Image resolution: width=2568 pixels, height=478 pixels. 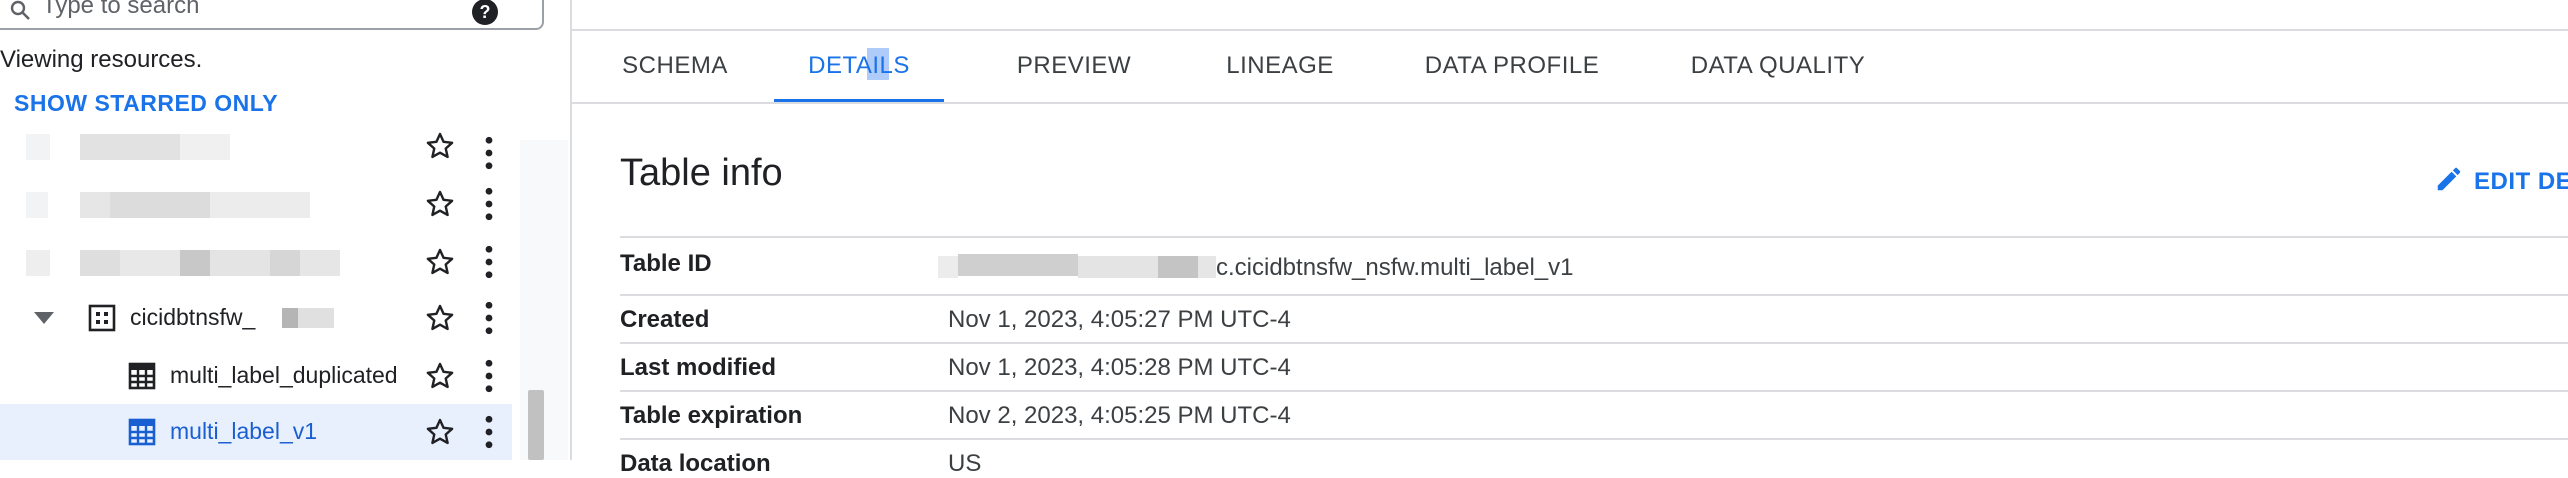 I want to click on created-value: Nov 1, 2023, 4:05:27 PM UTC-4, so click(x=1119, y=319).